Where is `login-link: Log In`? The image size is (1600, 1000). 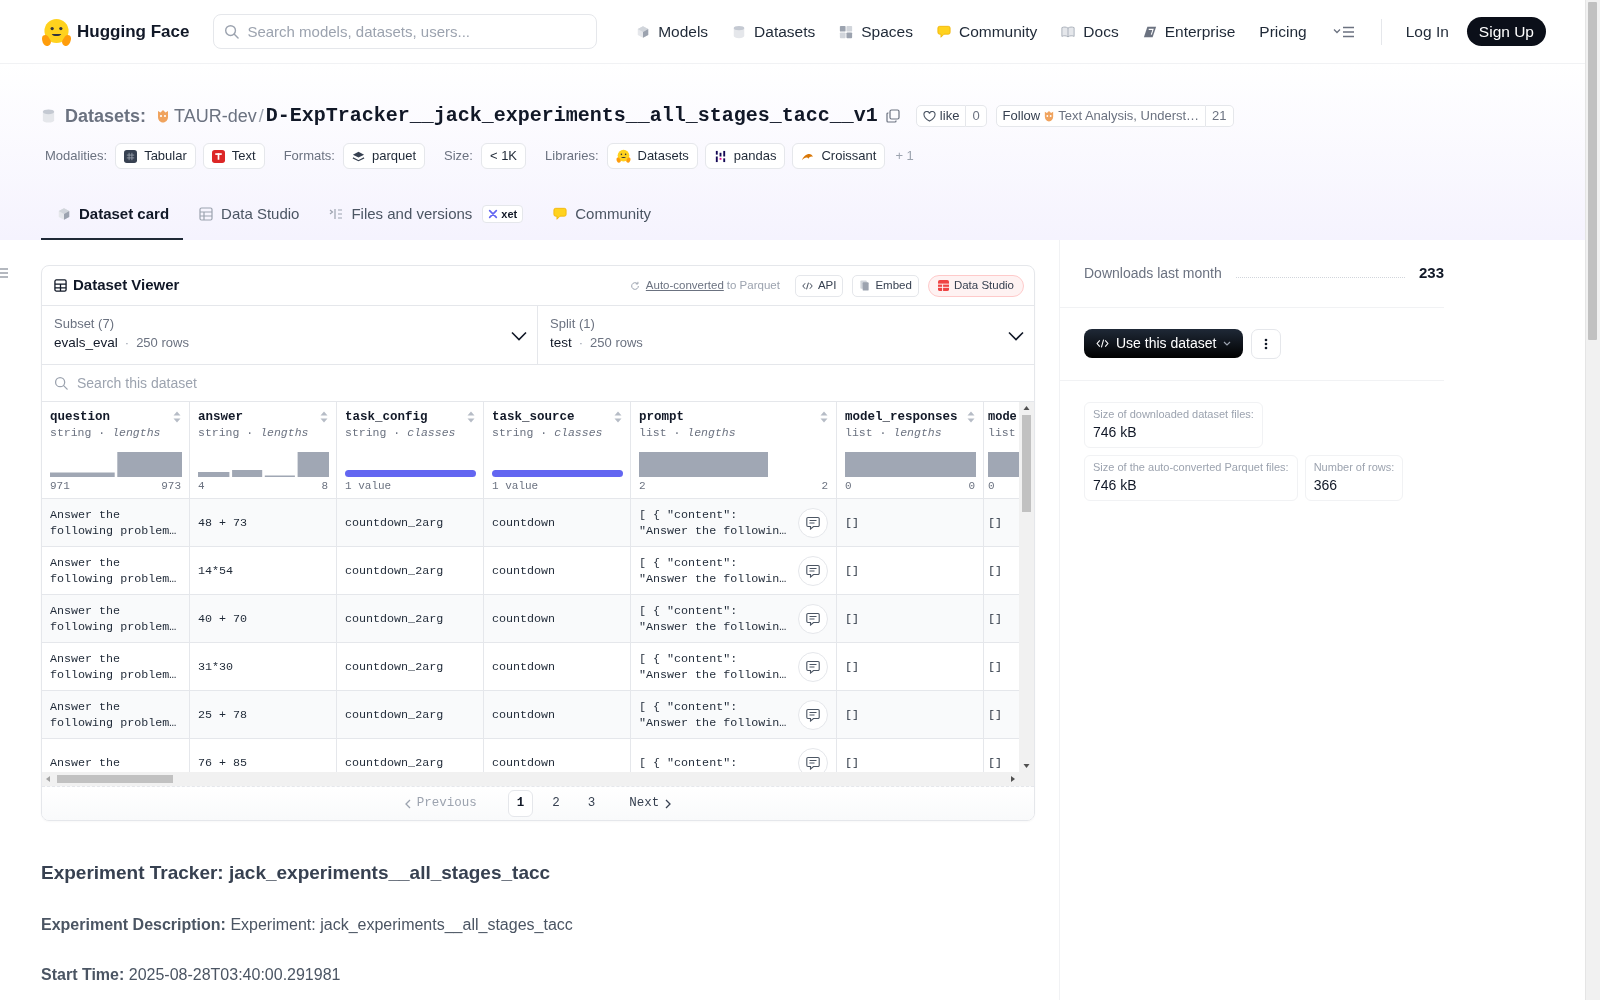
login-link: Log In is located at coordinates (1427, 31).